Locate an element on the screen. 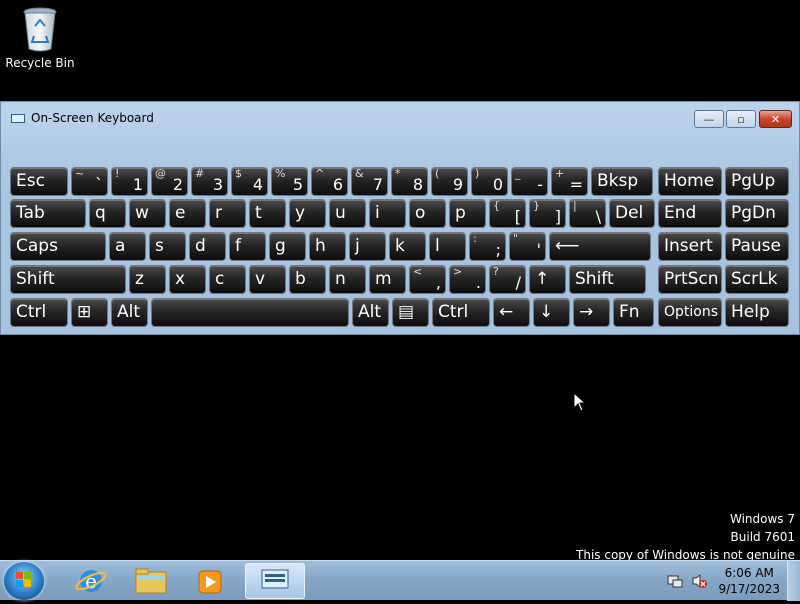 The height and width of the screenshot is (604, 800). key-r: r is located at coordinates (227, 213).